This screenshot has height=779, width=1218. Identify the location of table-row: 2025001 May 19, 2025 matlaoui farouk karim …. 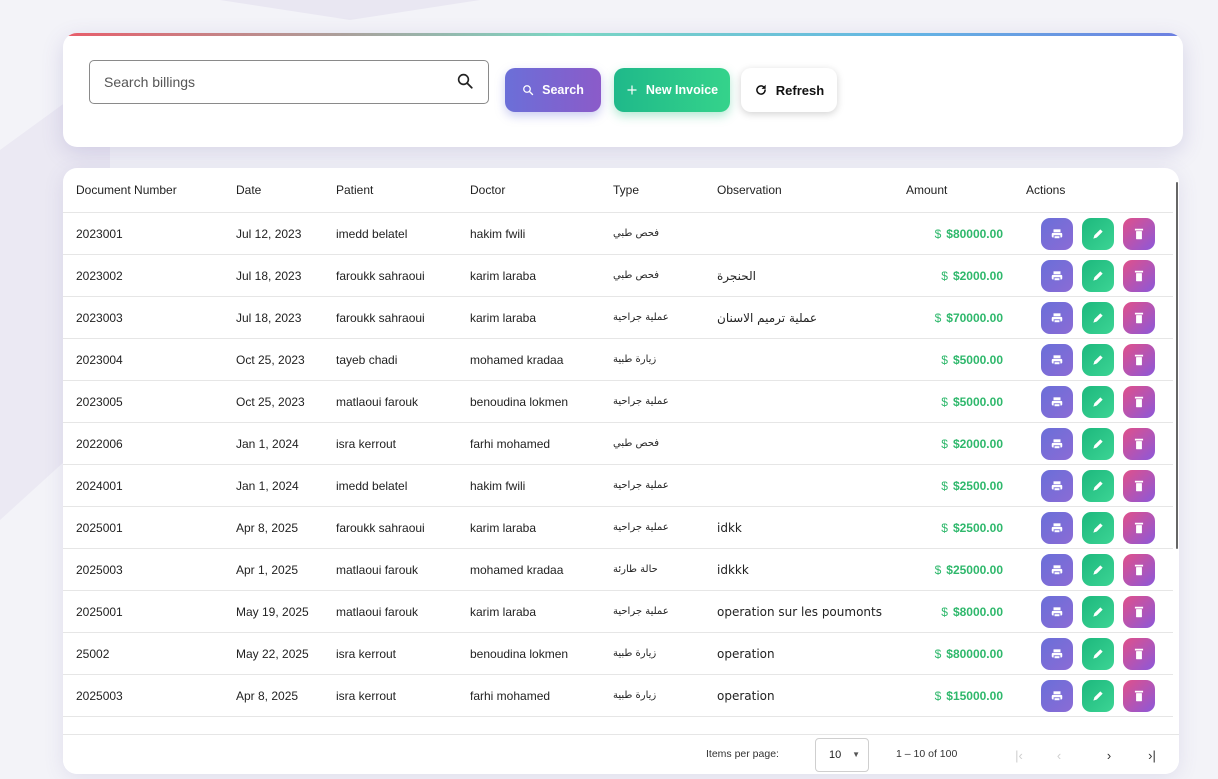
(618, 612).